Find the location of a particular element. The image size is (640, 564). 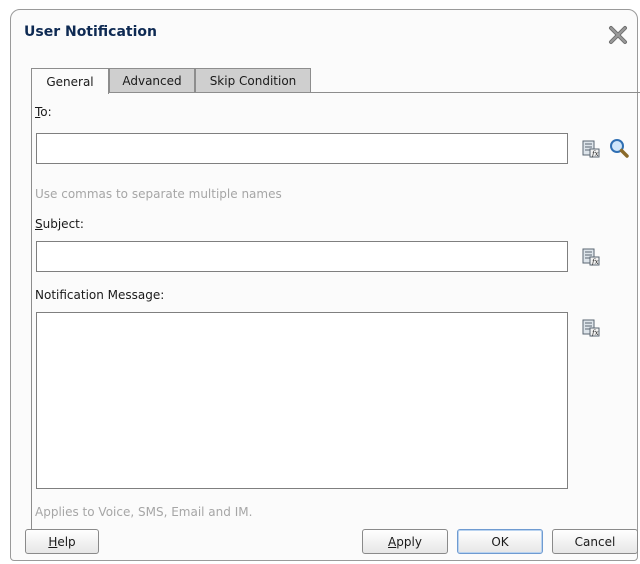

subject-expression-builder-button: fx is located at coordinates (591, 257).